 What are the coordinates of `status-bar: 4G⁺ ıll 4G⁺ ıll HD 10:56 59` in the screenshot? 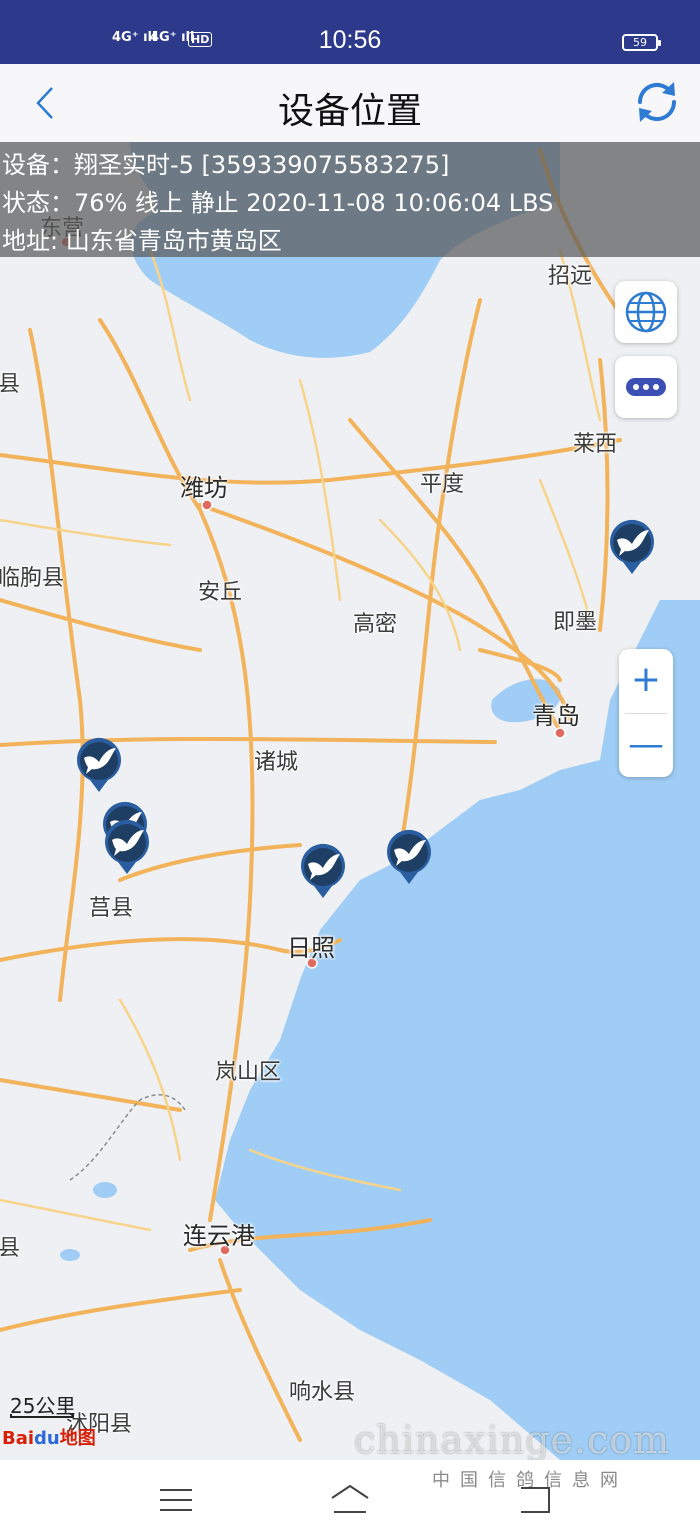 It's located at (350, 32).